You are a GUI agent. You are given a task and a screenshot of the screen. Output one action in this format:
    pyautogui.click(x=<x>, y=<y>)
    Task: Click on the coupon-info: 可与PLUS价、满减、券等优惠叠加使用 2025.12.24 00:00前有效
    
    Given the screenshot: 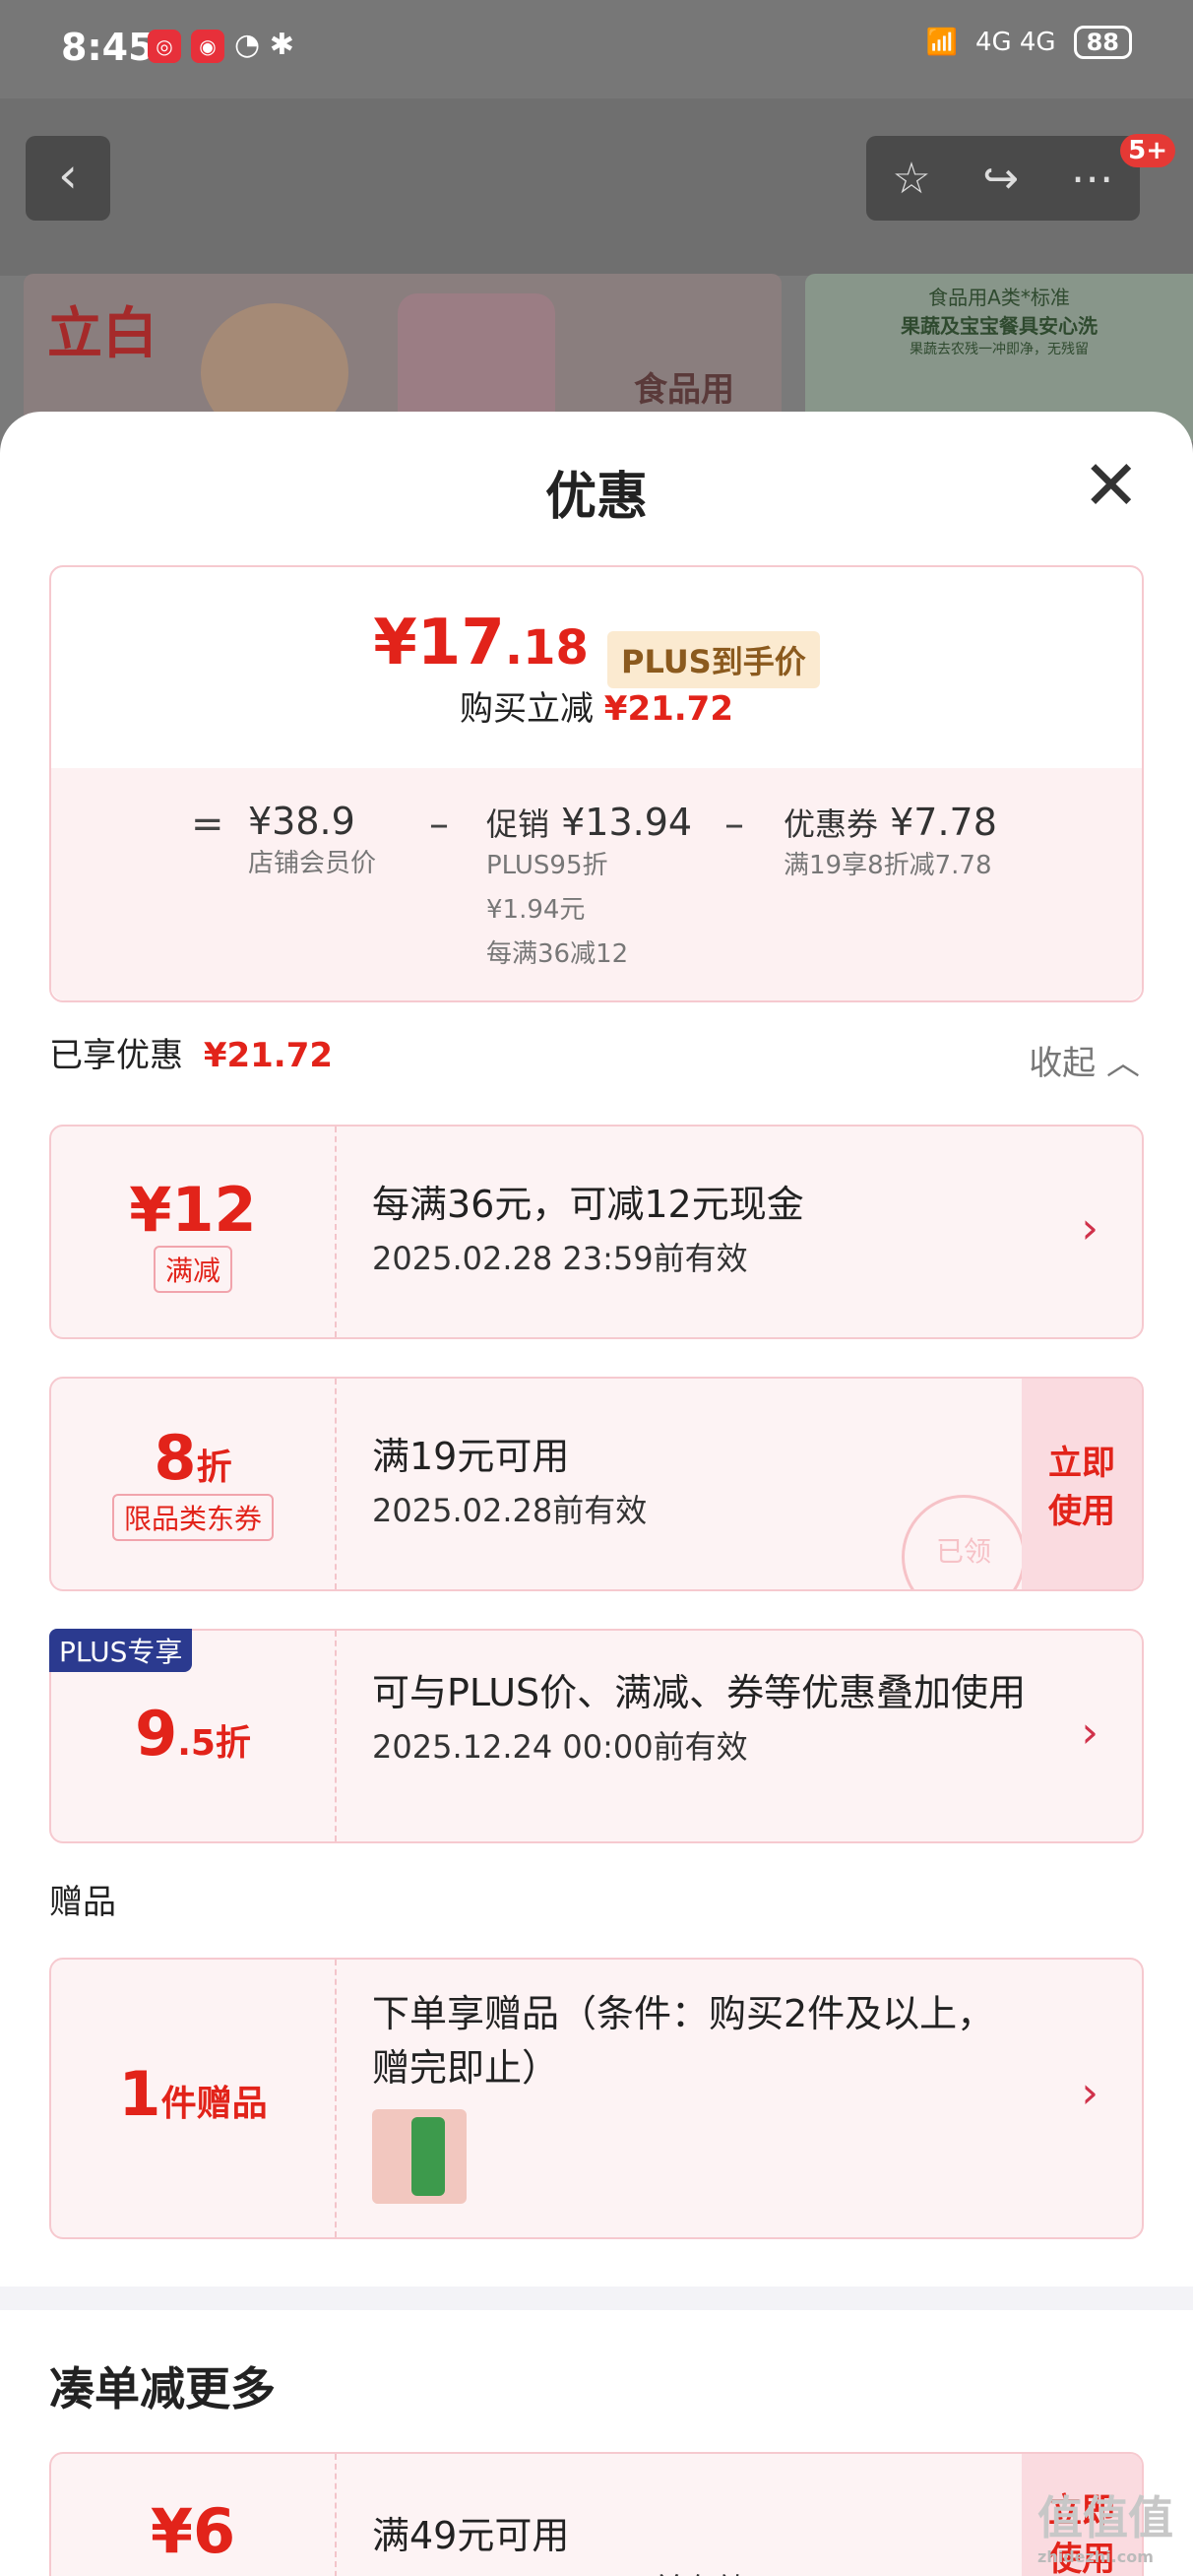 What is the action you would take?
    pyautogui.click(x=703, y=1699)
    